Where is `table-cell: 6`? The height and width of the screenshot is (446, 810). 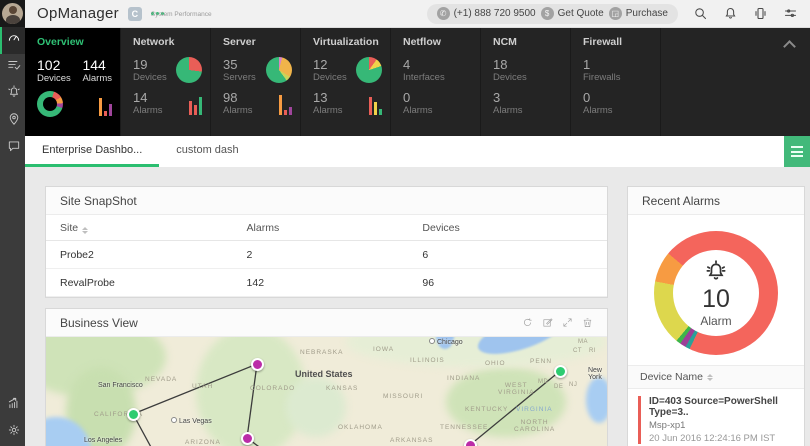 table-cell: 6 is located at coordinates (425, 254).